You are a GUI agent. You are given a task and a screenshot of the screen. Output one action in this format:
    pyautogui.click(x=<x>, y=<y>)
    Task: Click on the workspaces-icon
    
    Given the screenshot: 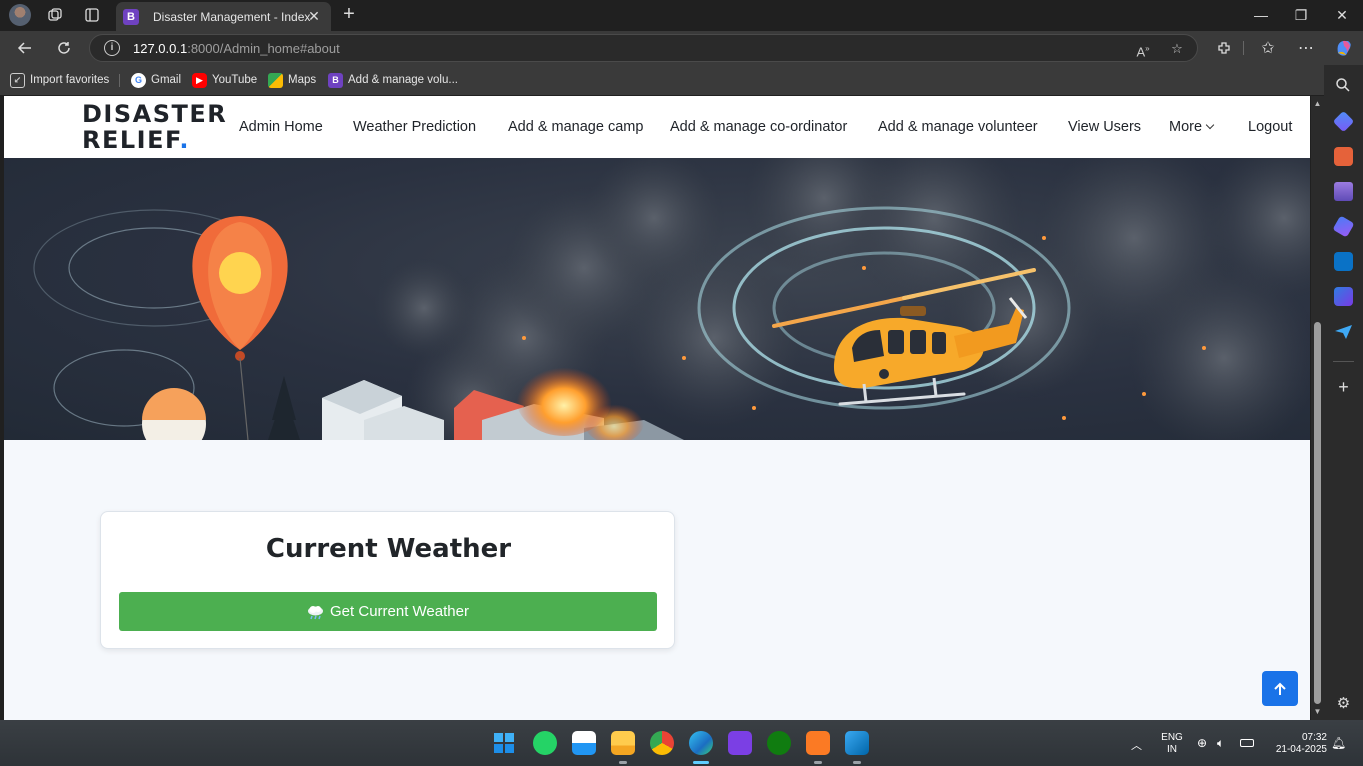 What is the action you would take?
    pyautogui.click(x=55, y=15)
    